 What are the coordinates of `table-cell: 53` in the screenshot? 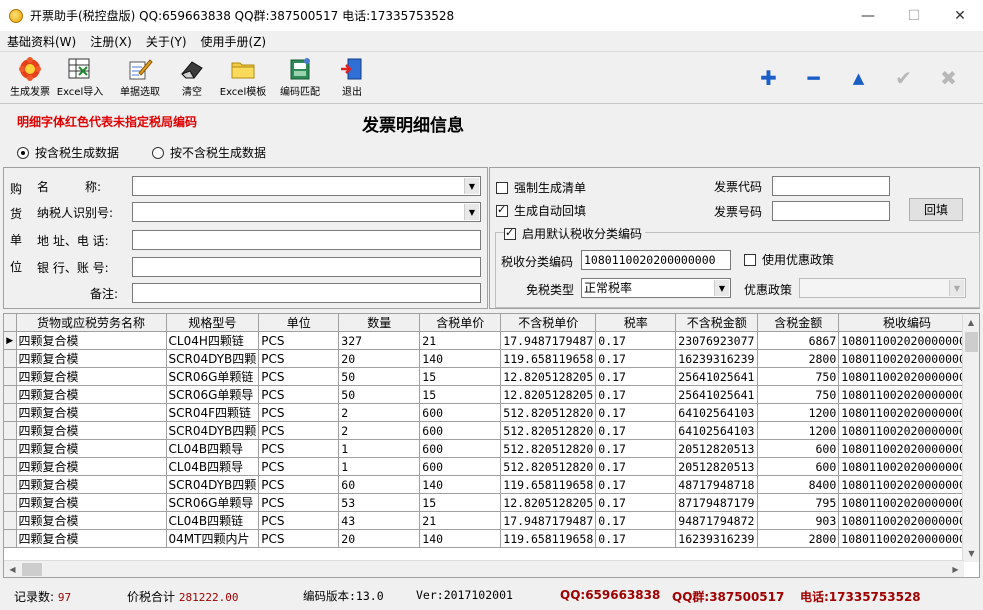 It's located at (379, 502).